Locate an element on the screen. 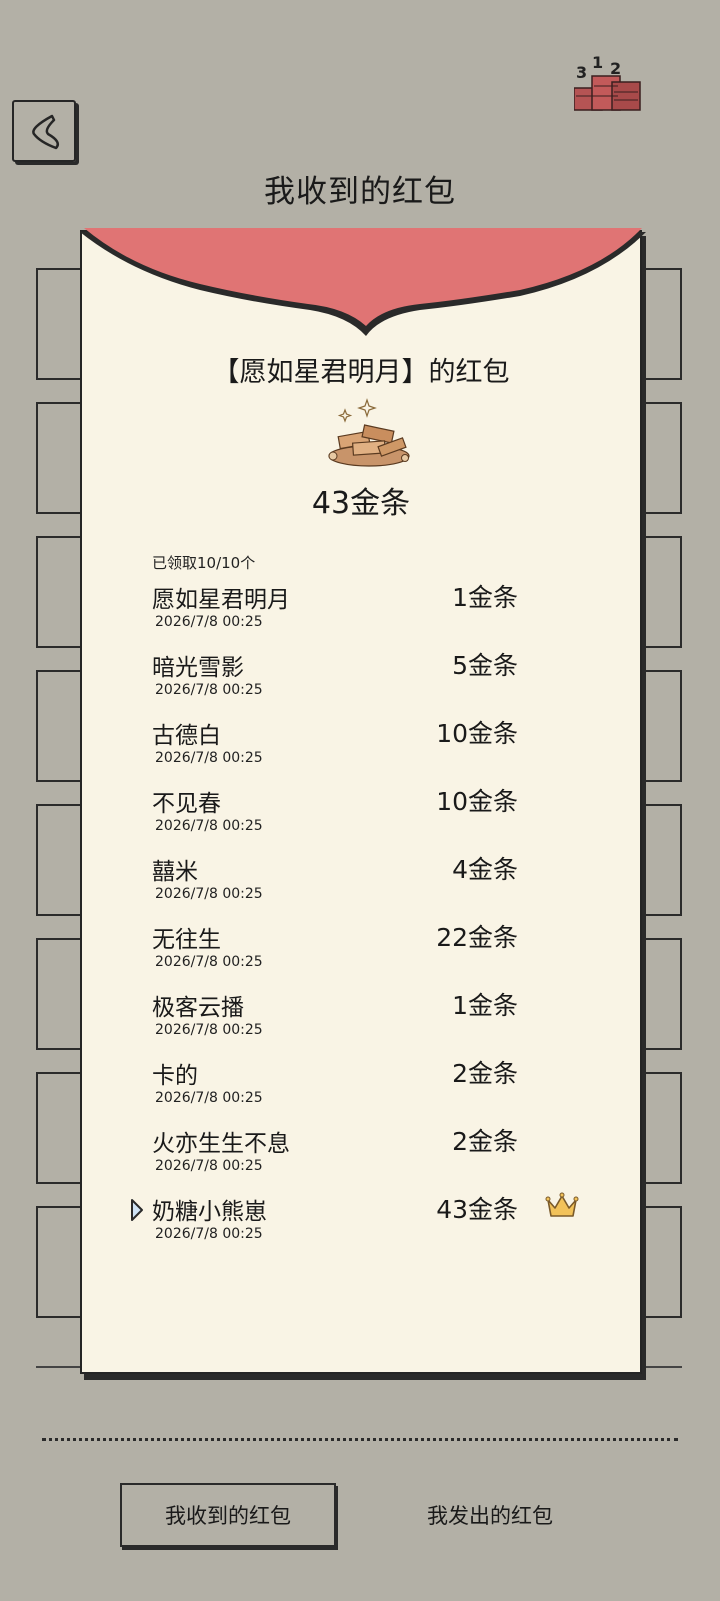 The height and width of the screenshot is (1601, 720). tab-sent: 我发出的红包 is located at coordinates (490, 1515).